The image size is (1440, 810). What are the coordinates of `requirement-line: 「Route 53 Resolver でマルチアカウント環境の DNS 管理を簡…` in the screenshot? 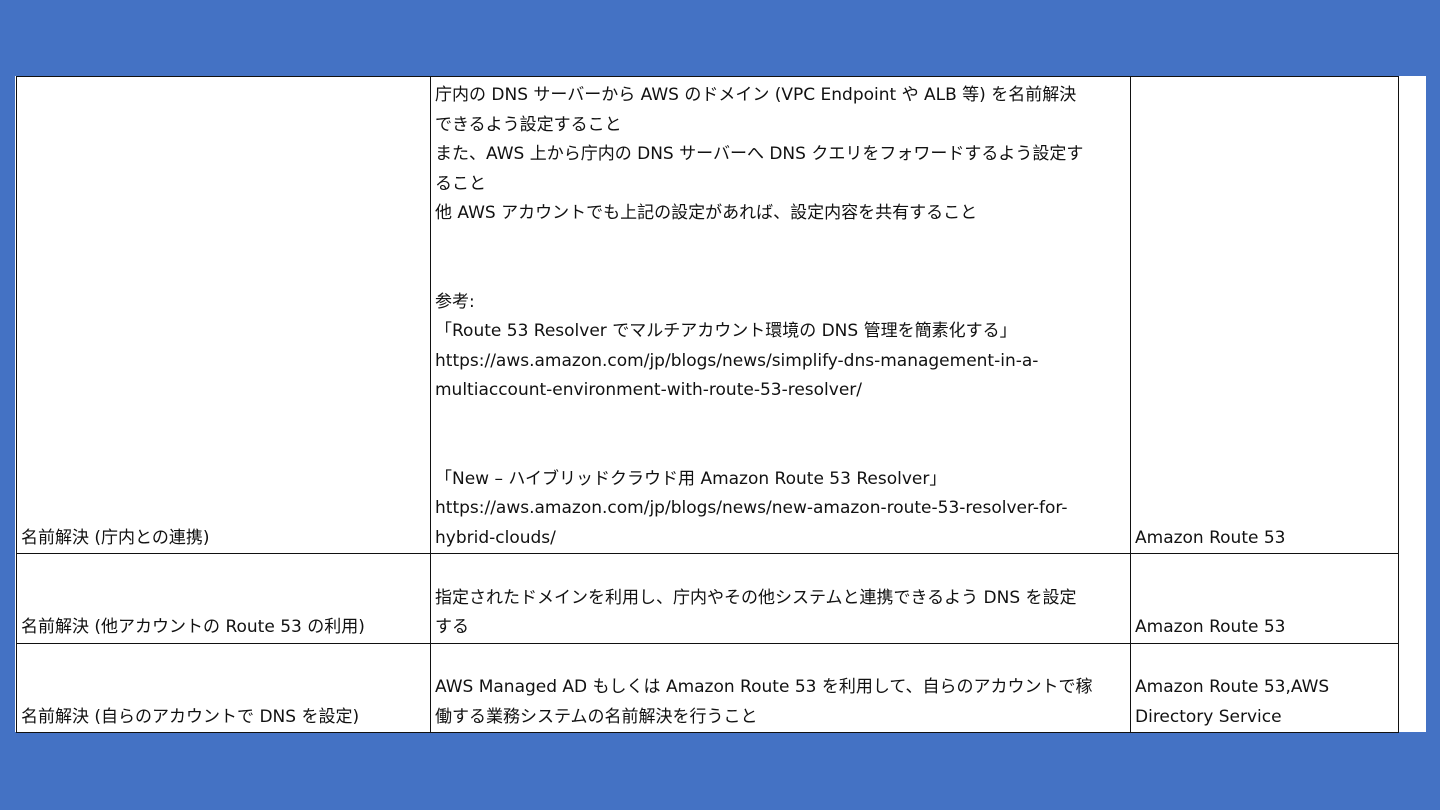 It's located at (726, 331).